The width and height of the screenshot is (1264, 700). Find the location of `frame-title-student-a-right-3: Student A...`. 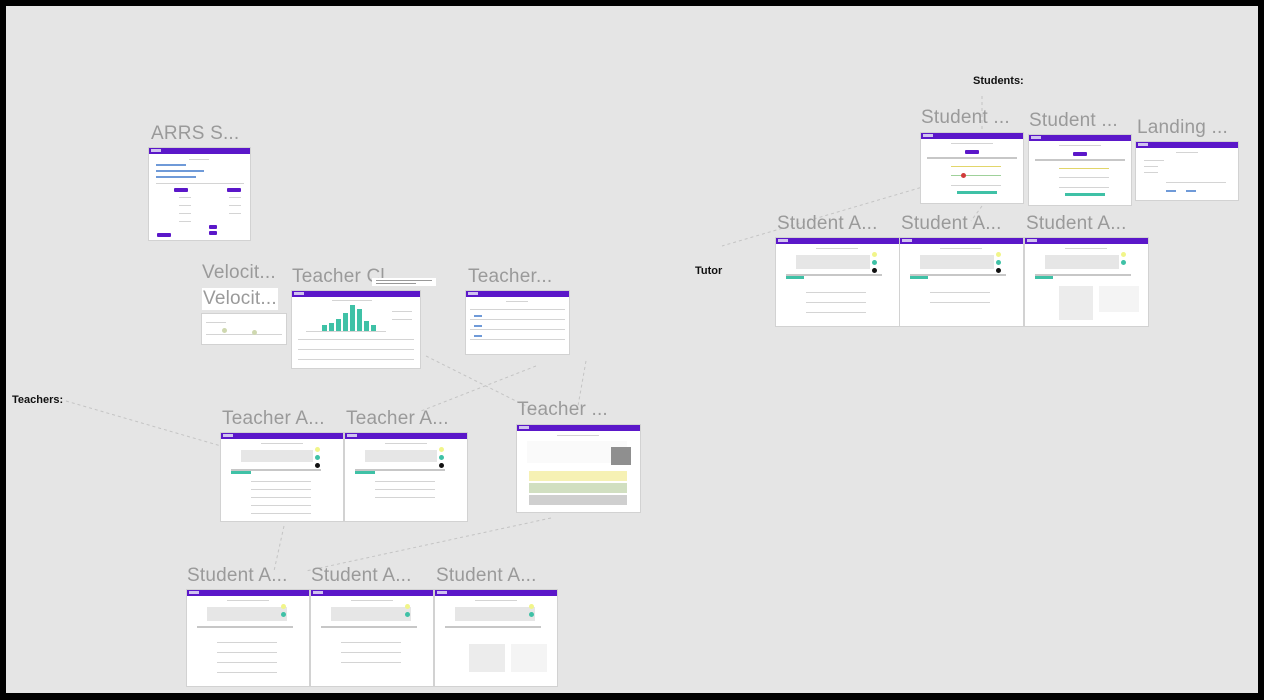

frame-title-student-a-right-3: Student A... is located at coordinates (1076, 224).